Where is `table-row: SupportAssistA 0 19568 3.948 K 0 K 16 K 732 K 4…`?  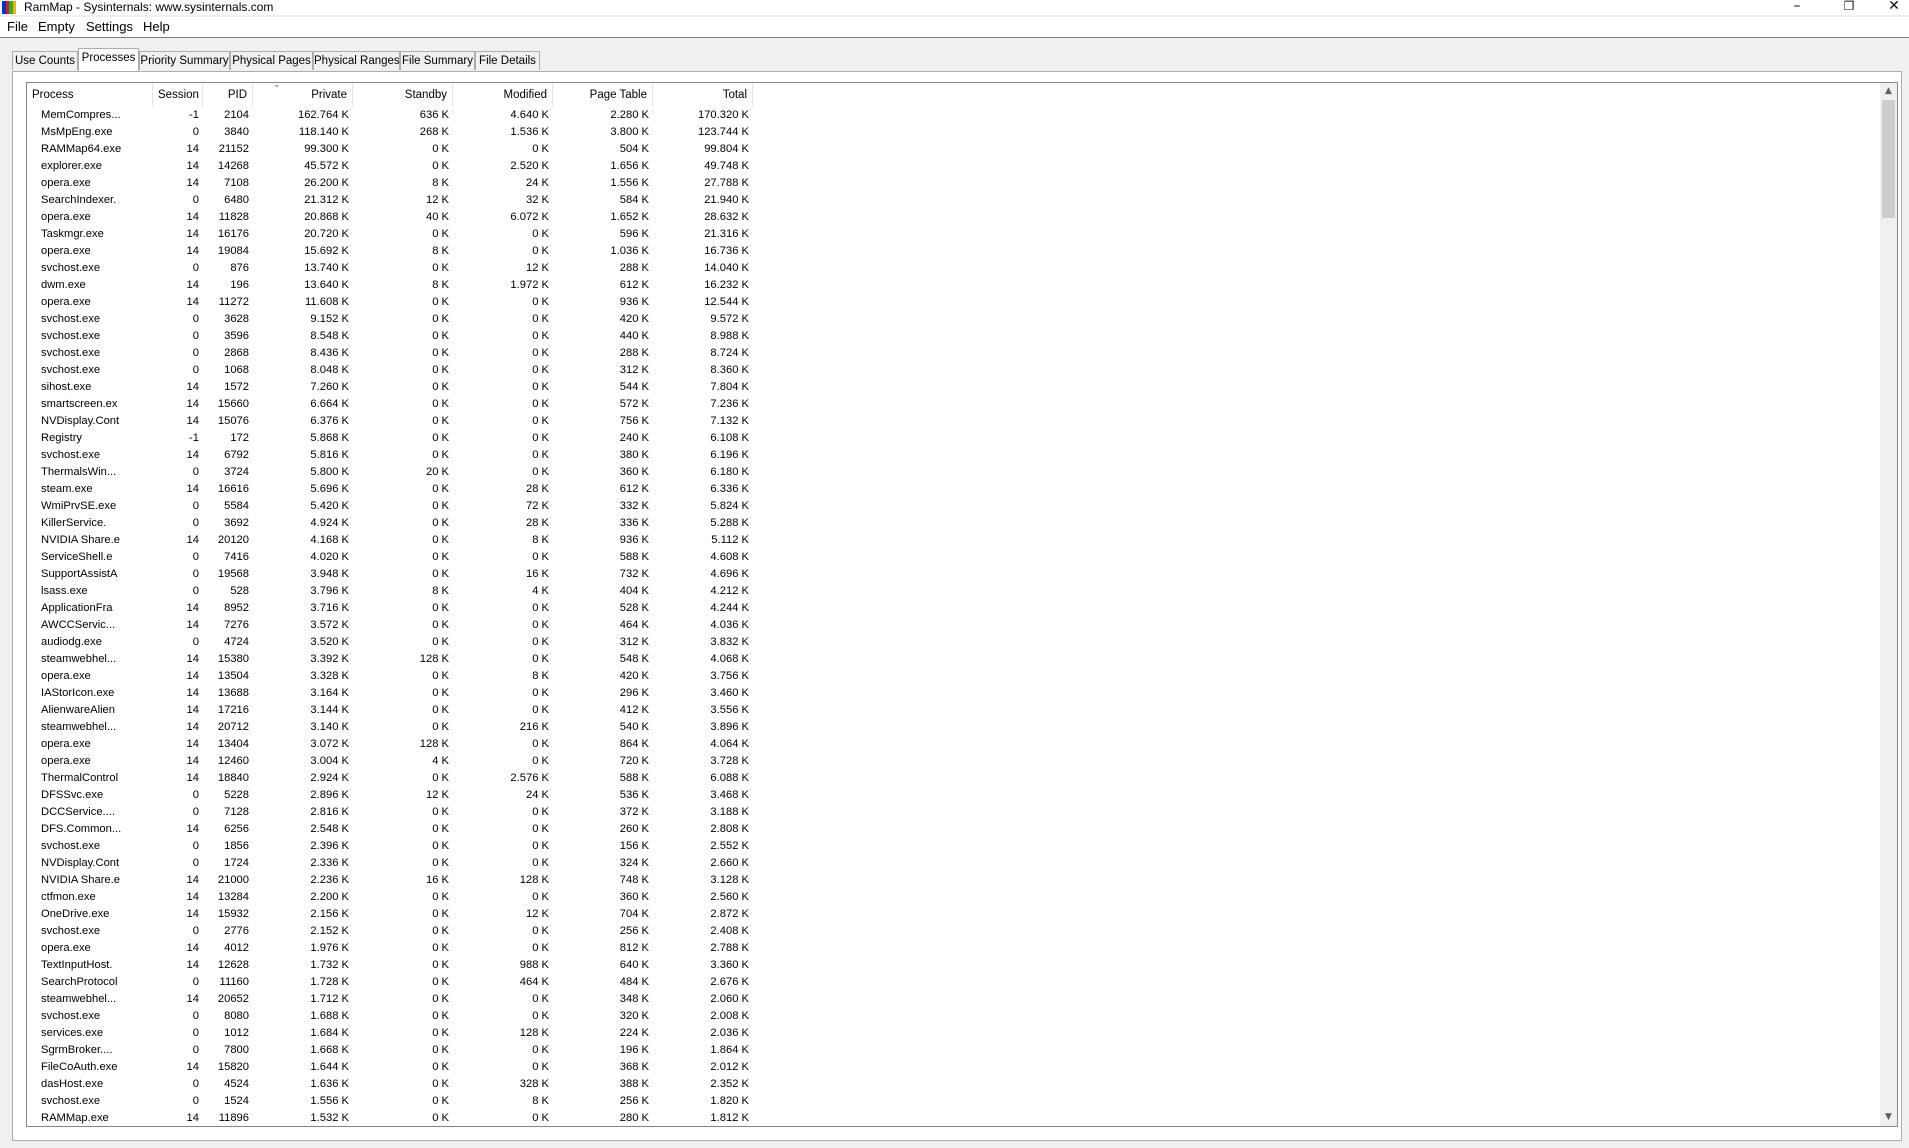 table-row: SupportAssistA 0 19568 3.948 K 0 K 16 K 732 K 4… is located at coordinates (962, 574).